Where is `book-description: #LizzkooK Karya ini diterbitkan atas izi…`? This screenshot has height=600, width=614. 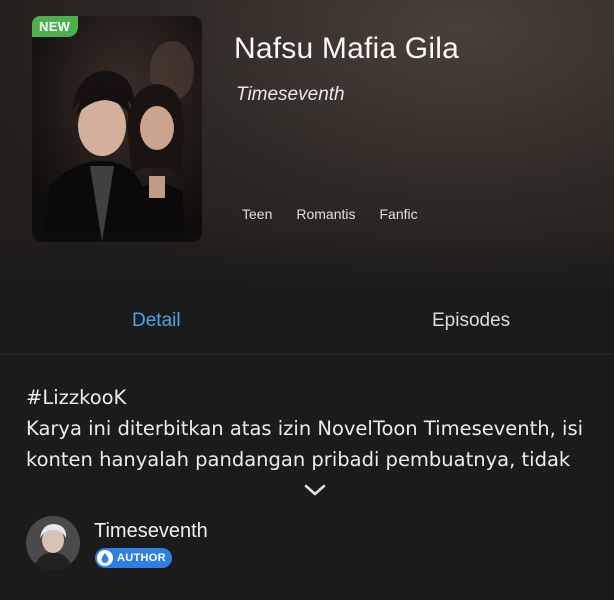 book-description: #LizzkooK Karya ini diterbitkan atas izi… is located at coordinates (316, 428).